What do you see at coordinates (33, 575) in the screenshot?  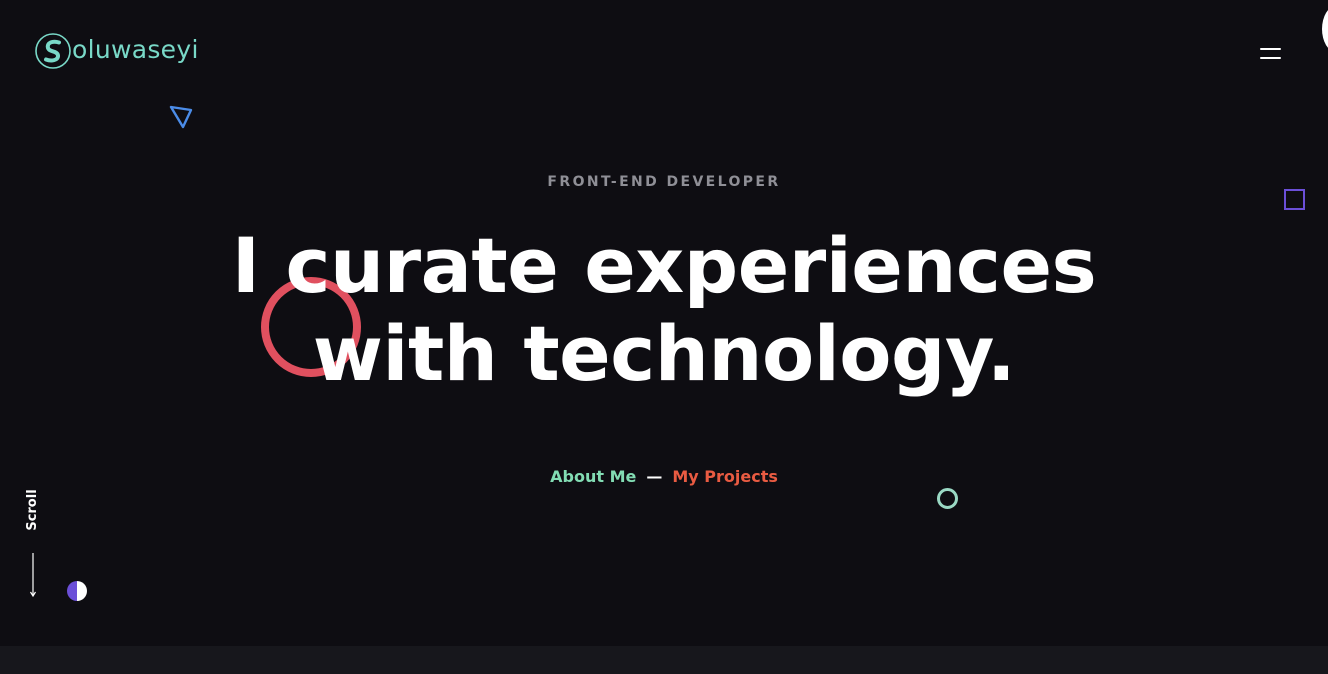 I see `arrow-down-icon` at bounding box center [33, 575].